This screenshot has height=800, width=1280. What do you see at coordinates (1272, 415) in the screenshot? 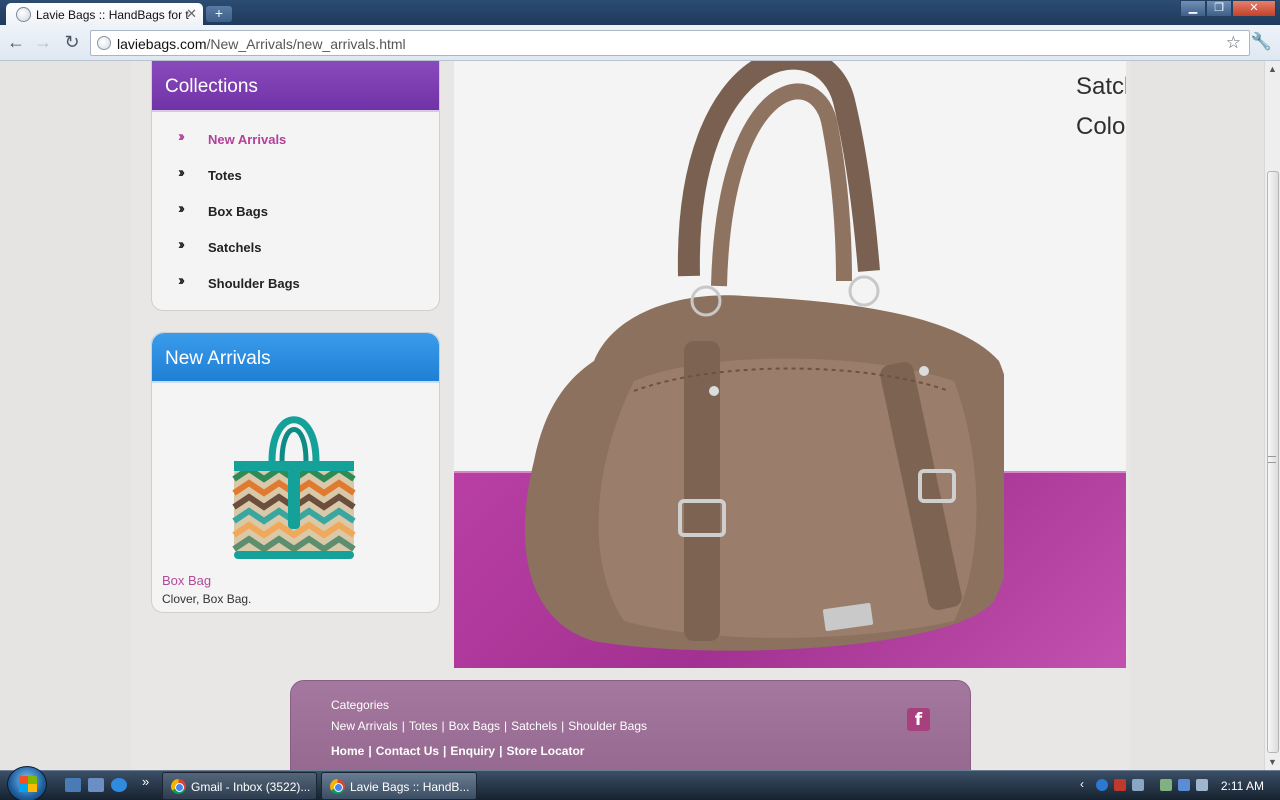
I see `vertical-scrollbar: ▲ ▼` at bounding box center [1272, 415].